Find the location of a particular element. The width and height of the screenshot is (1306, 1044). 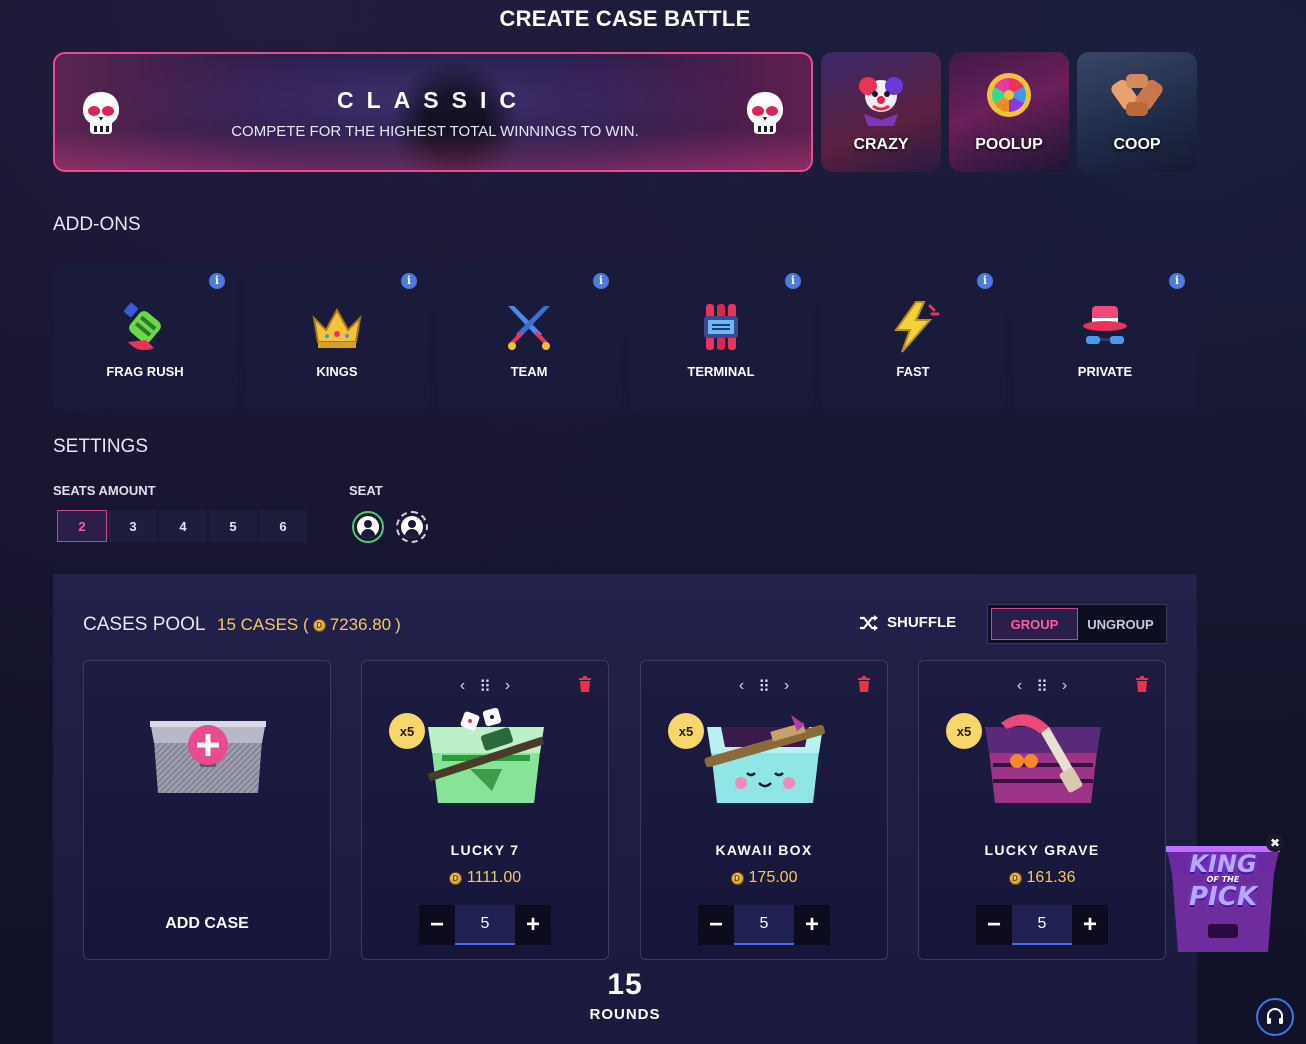

addon-fast: i FAST is located at coordinates (913, 336).